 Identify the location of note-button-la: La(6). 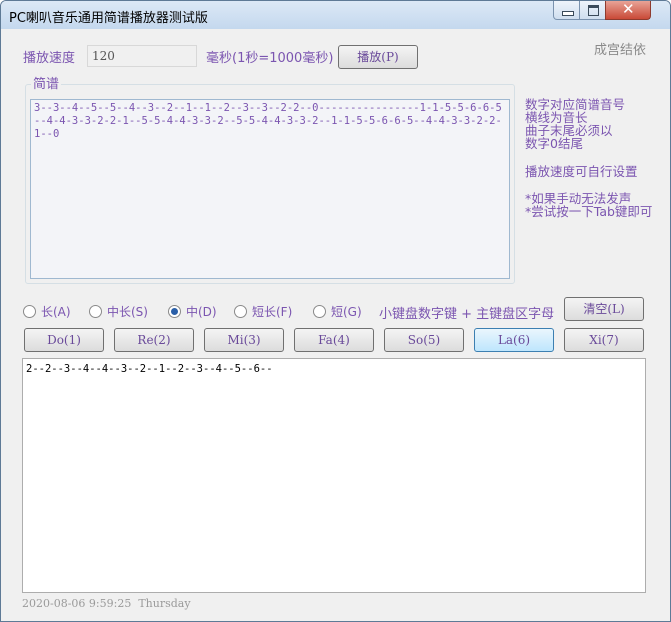
(514, 340).